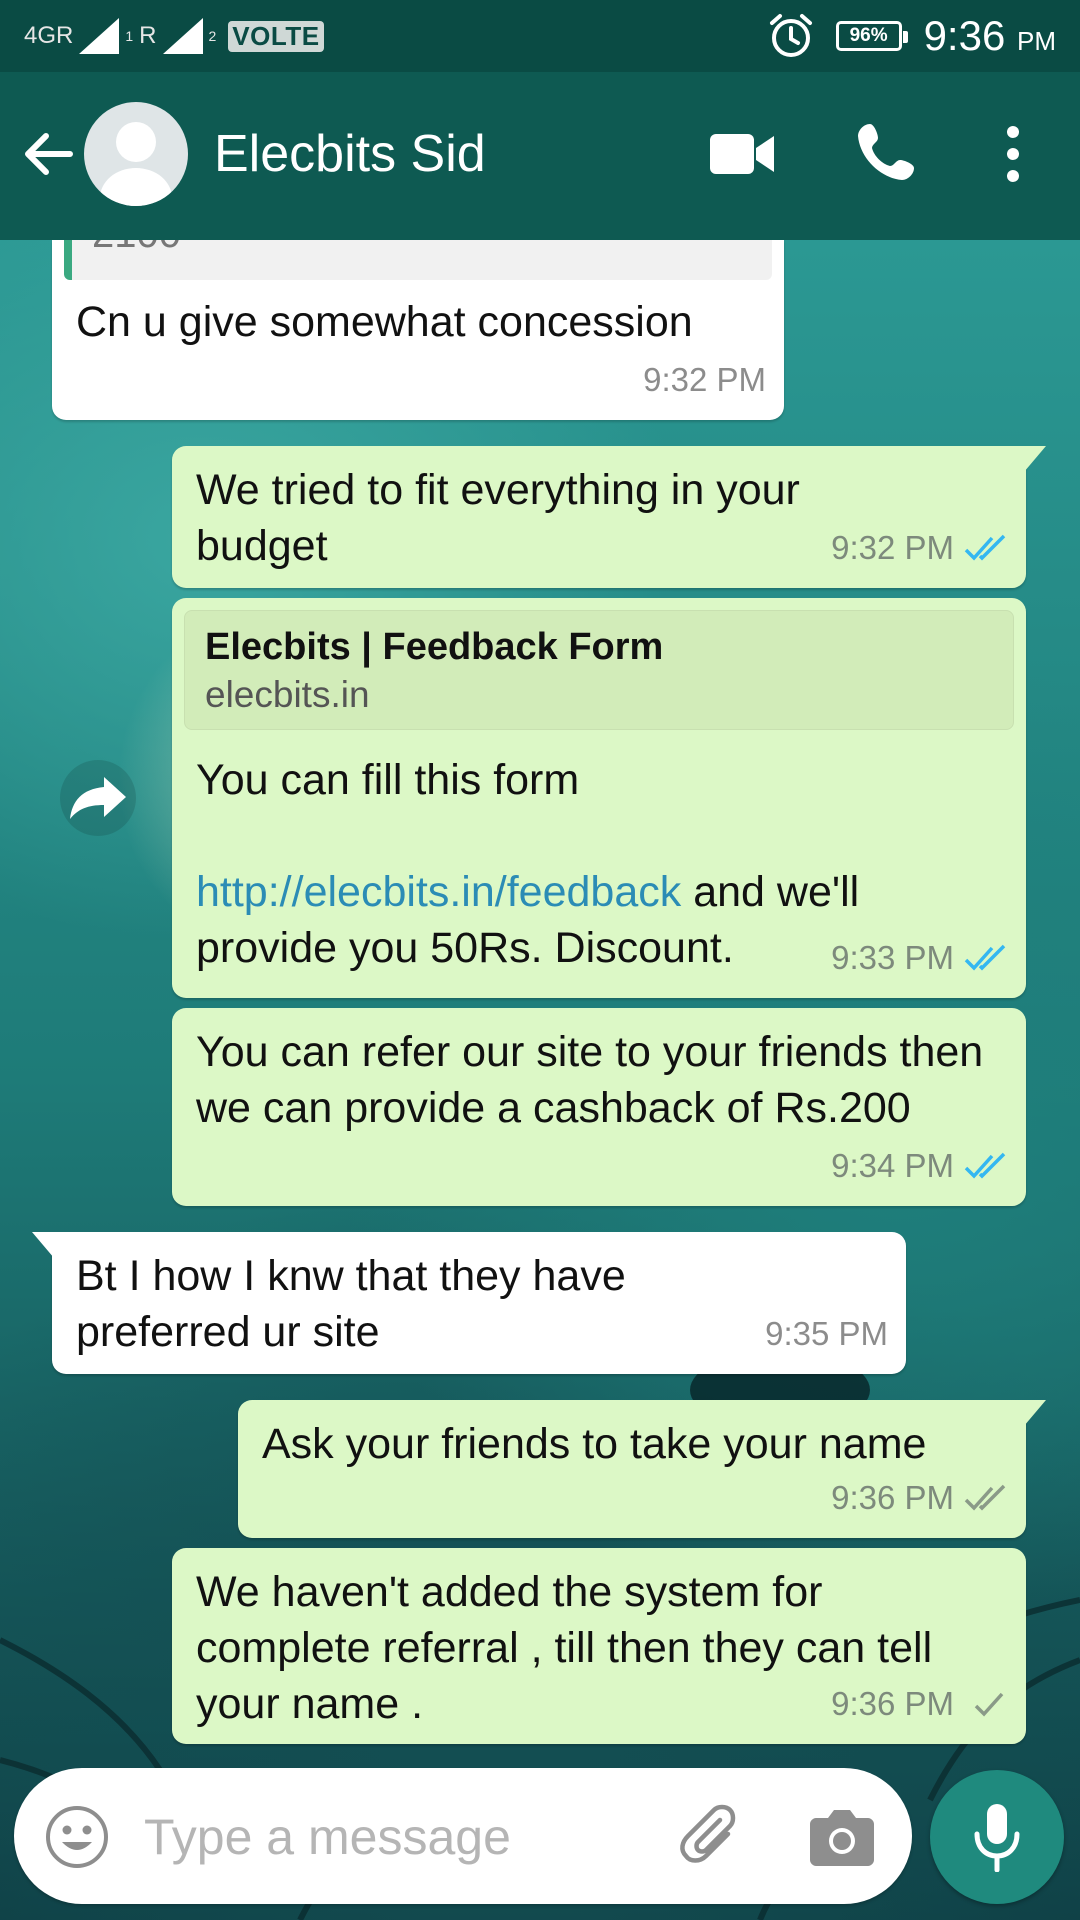 The image size is (1080, 1920). I want to click on message-meta: 9:34 PM, so click(919, 1166).